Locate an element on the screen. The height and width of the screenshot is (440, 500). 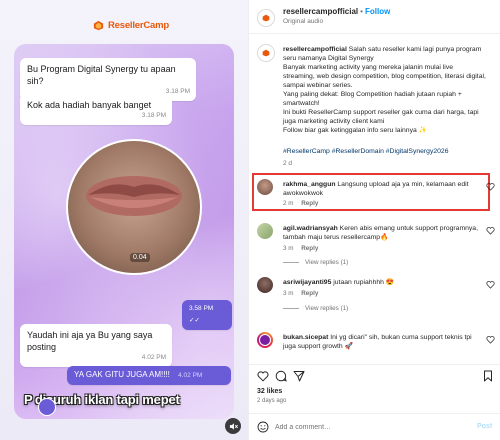
brand-name: ResellerCamp is located at coordinates (138, 25).